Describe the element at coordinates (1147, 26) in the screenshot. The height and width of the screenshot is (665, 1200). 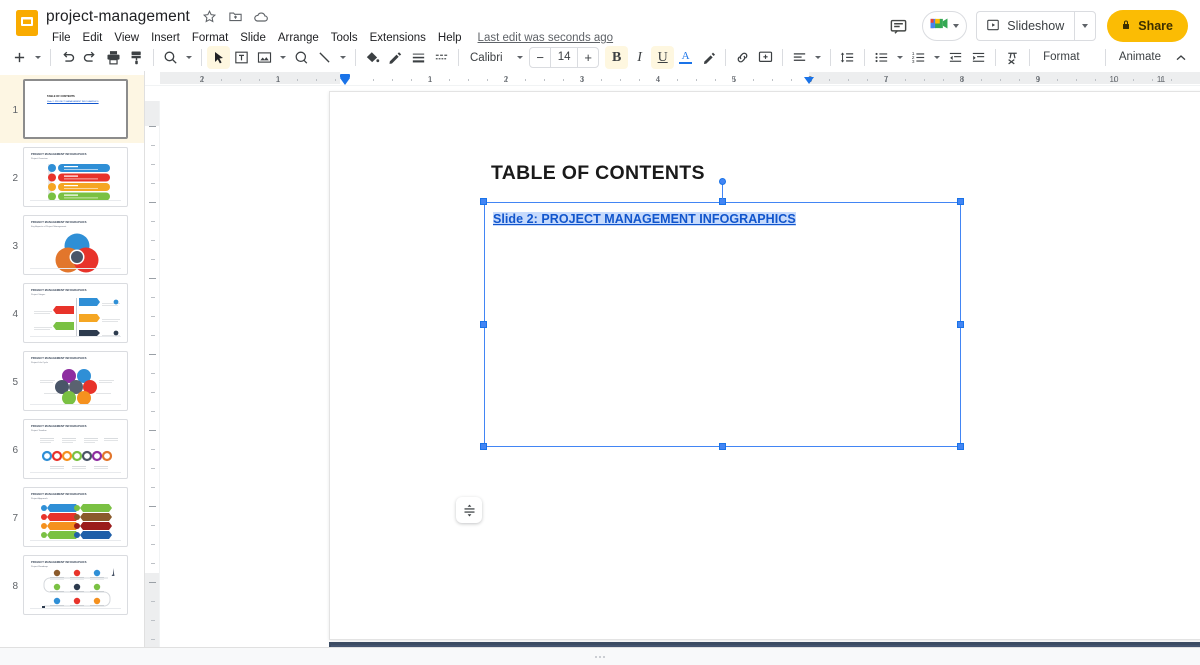
I see `share-button: Share` at that location.